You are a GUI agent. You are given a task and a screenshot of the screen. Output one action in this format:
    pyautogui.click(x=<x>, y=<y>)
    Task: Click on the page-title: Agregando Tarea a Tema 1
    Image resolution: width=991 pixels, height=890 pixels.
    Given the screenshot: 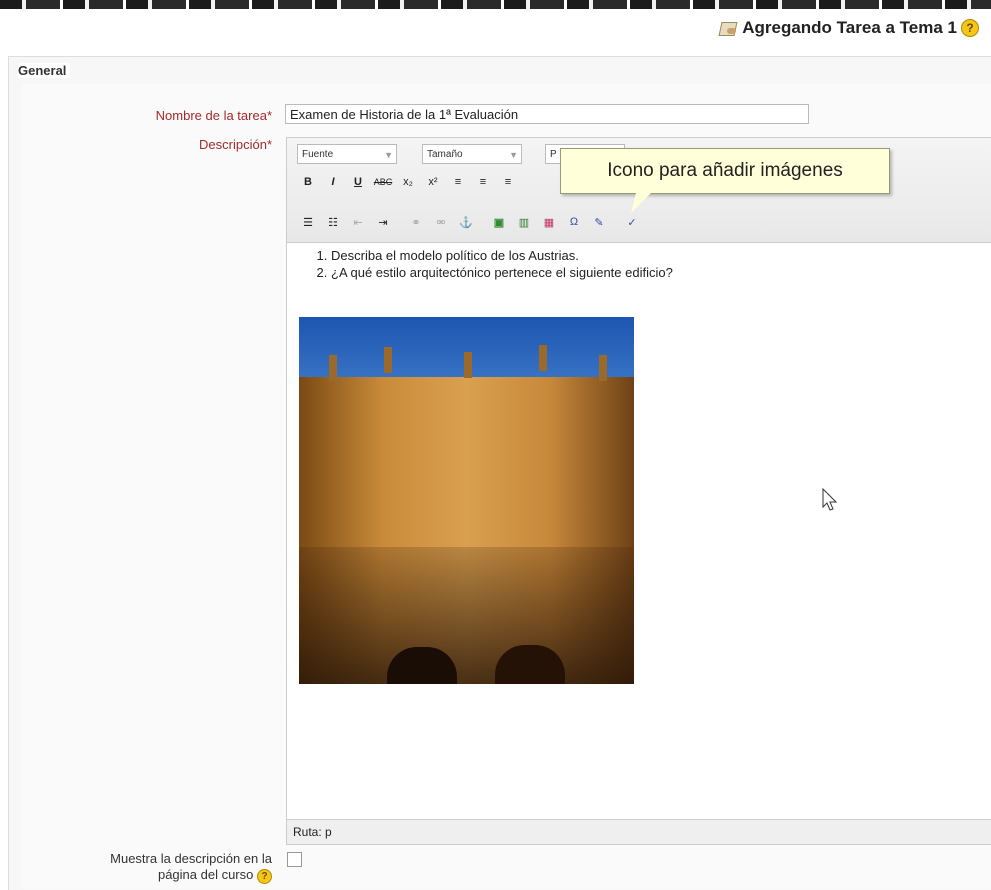 What is the action you would take?
    pyautogui.click(x=849, y=27)
    